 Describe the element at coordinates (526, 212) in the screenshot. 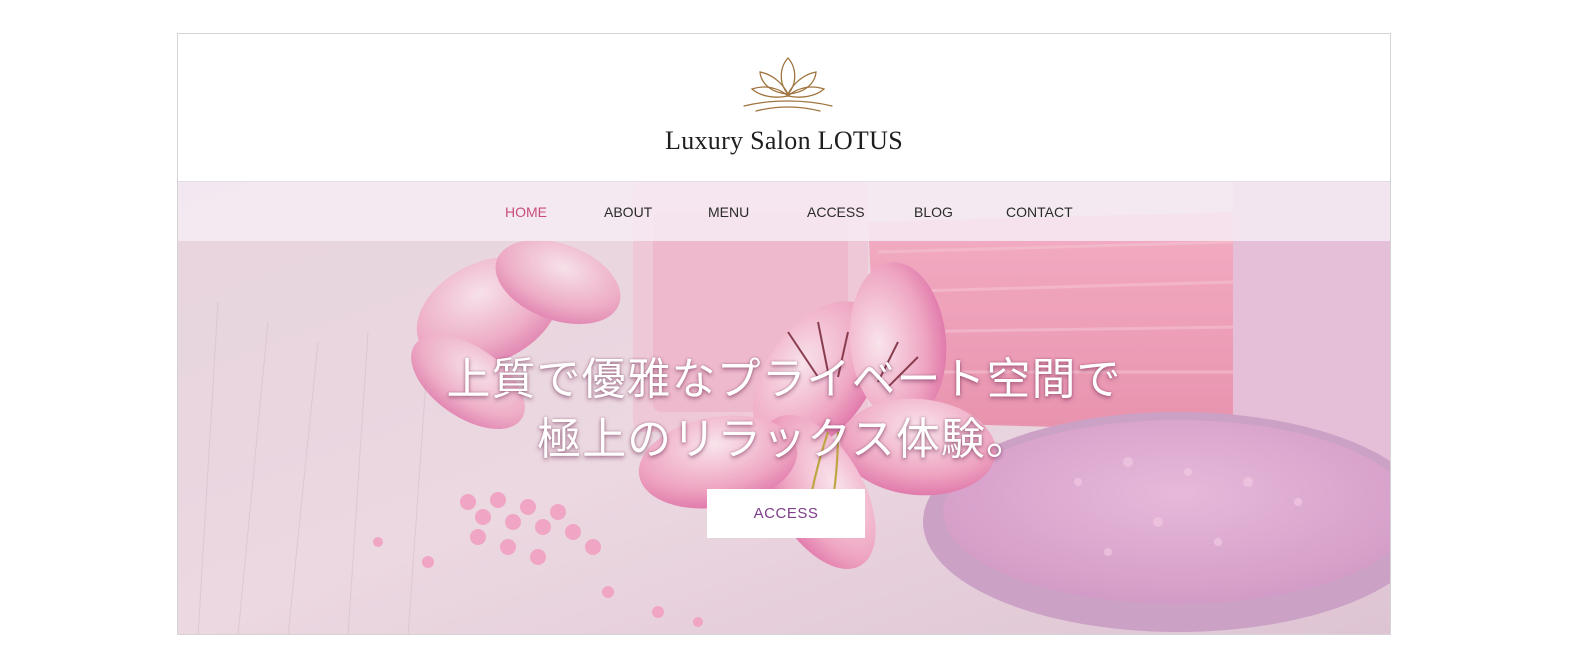

I see `nav-item-home: HOME` at that location.